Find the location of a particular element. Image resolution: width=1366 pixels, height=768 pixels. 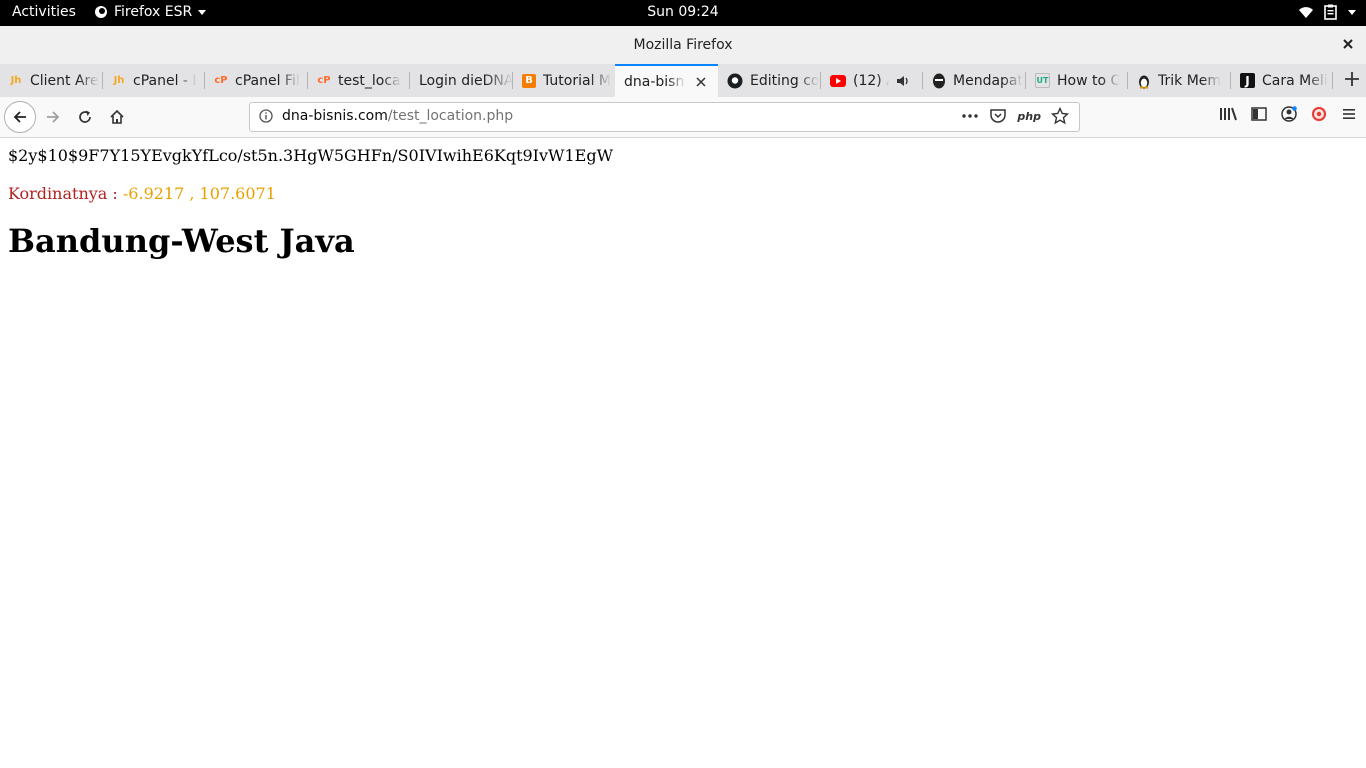

tab-label: dna-bisnis is located at coordinates (655, 82).